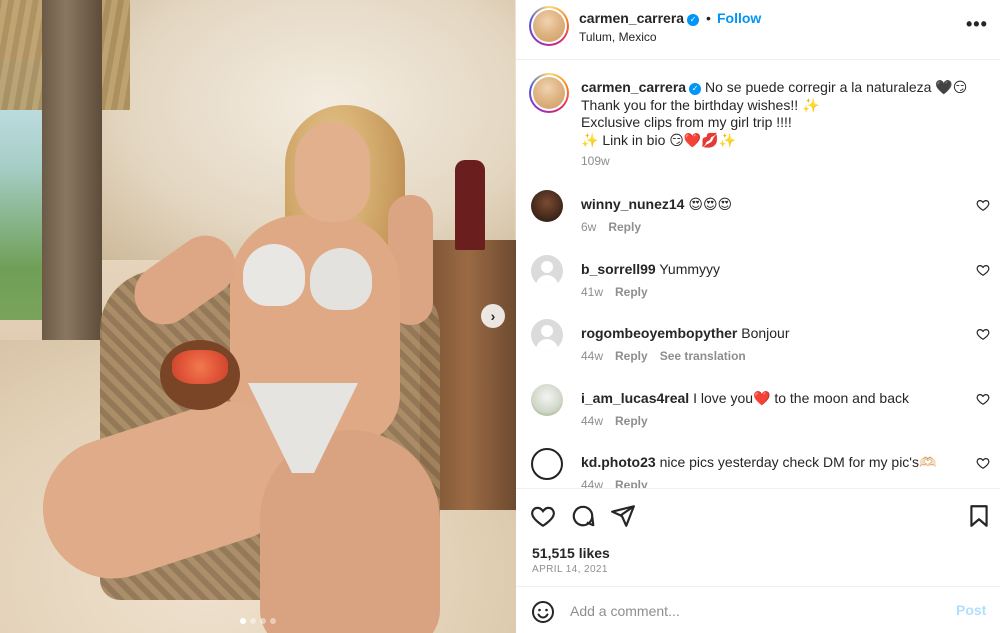  Describe the element at coordinates (766, 204) in the screenshot. I see `comment-text: winny_nunez14 😍😍😍` at that location.